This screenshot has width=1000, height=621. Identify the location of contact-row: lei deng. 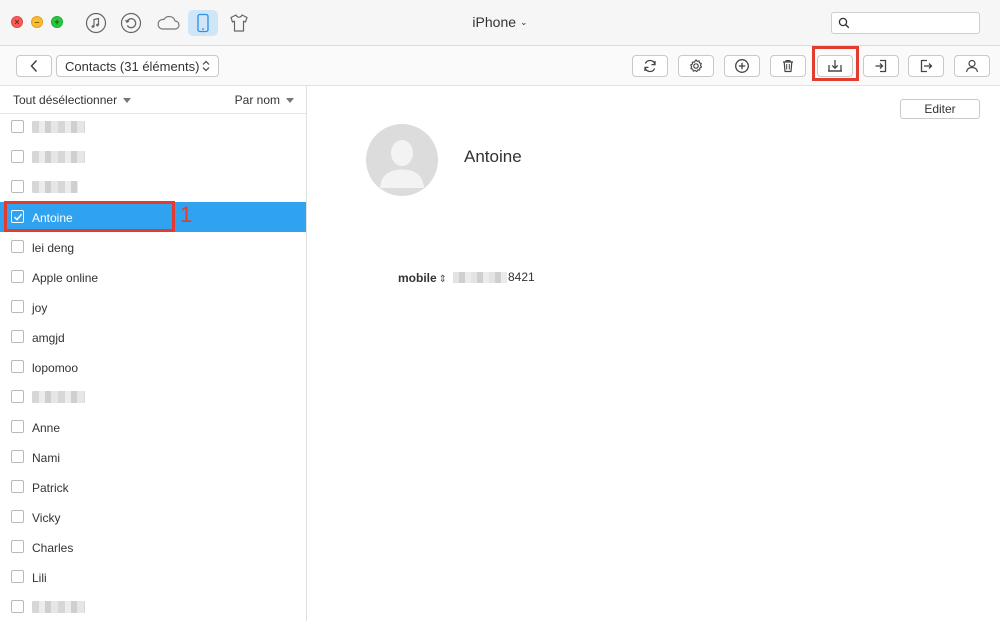
(153, 247).